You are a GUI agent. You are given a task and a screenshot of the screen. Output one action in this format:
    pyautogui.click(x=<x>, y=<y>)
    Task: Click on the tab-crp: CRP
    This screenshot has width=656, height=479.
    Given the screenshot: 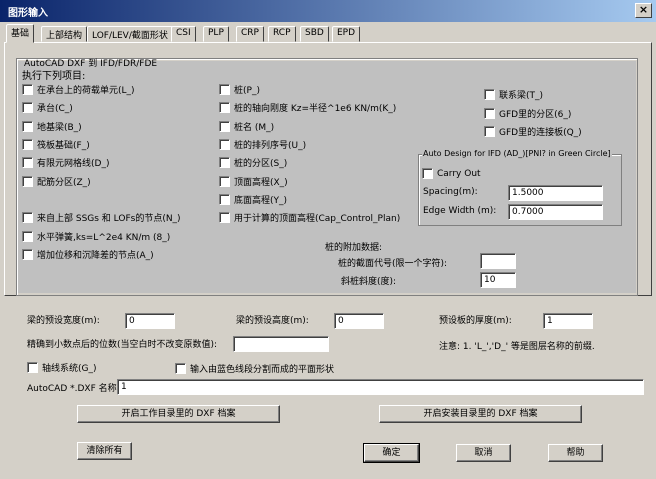 What is the action you would take?
    pyautogui.click(x=250, y=34)
    